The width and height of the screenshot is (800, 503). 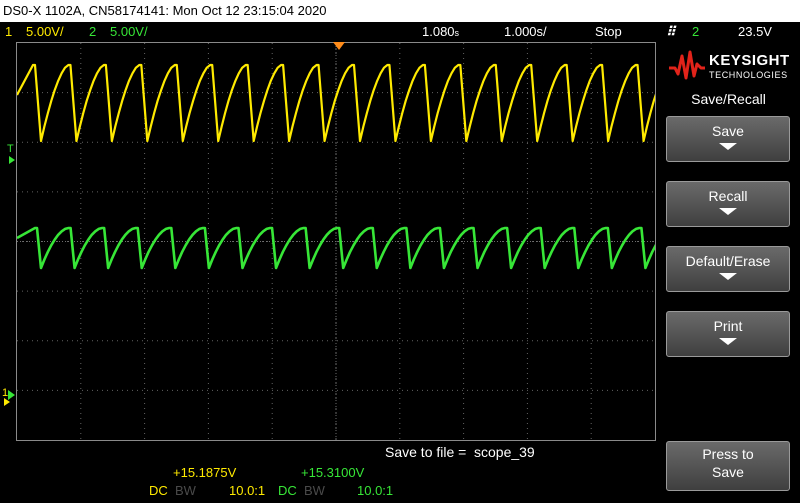 I want to click on brand-subtitle: TECHNOLOGIES, so click(x=748, y=75).